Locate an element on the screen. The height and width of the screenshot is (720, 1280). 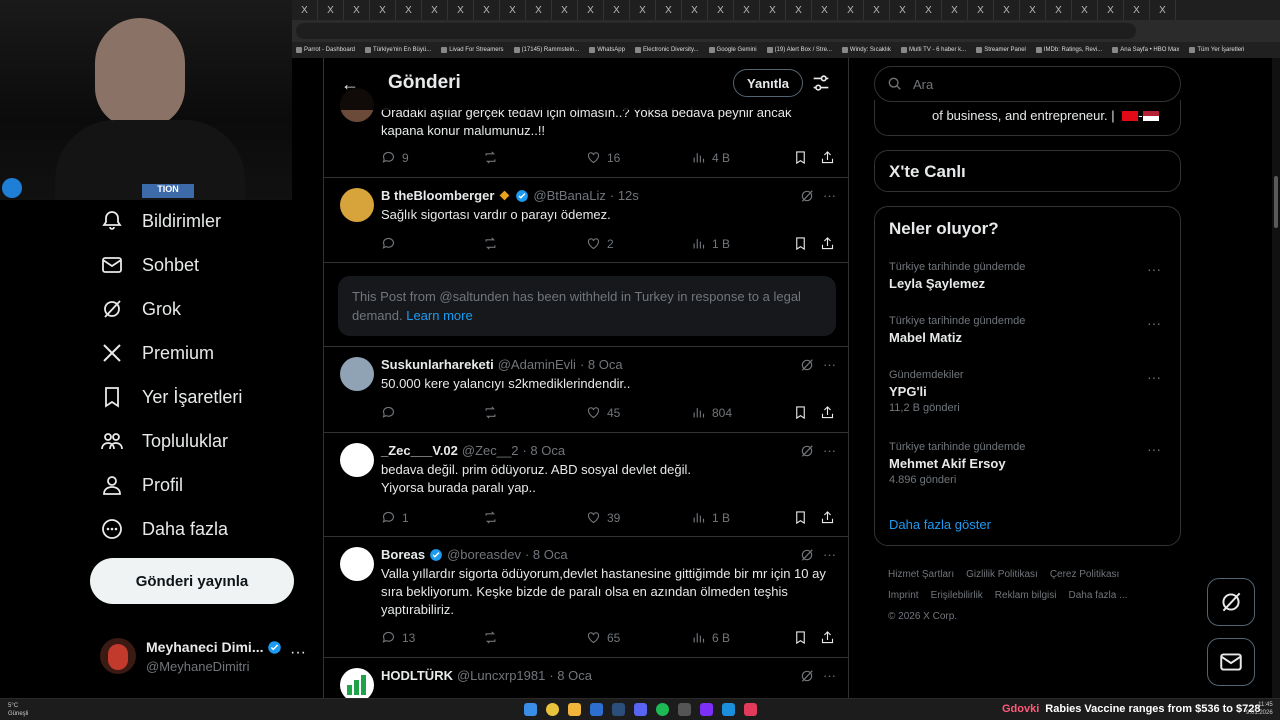
nav-grok: Grok is located at coordinates (140, 309).